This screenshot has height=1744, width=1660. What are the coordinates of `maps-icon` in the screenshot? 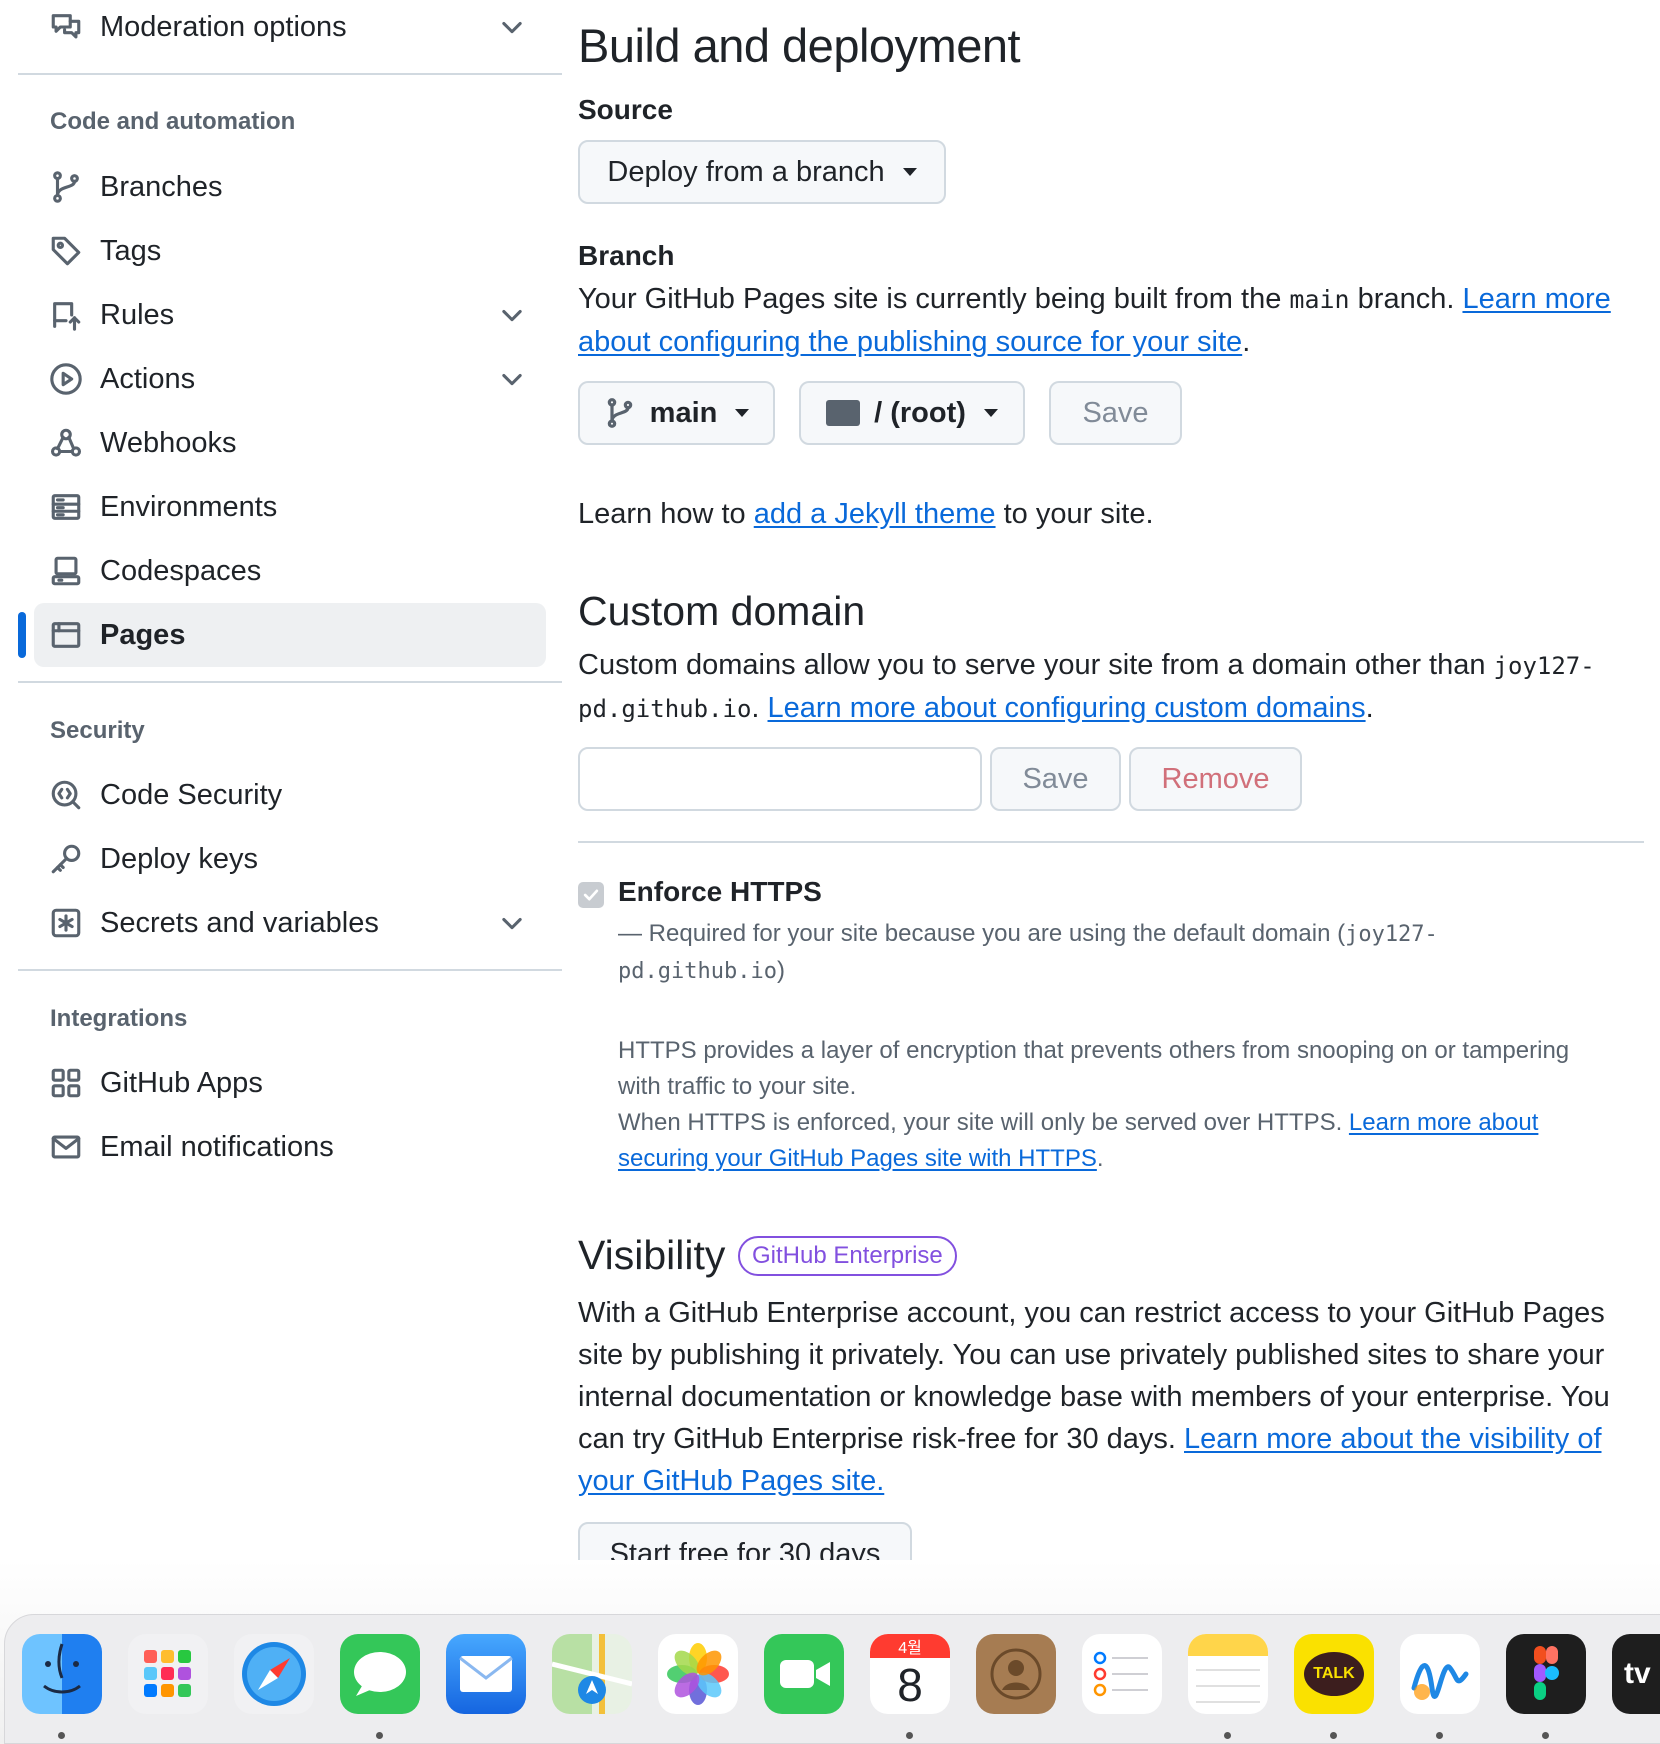 It's located at (592, 1674).